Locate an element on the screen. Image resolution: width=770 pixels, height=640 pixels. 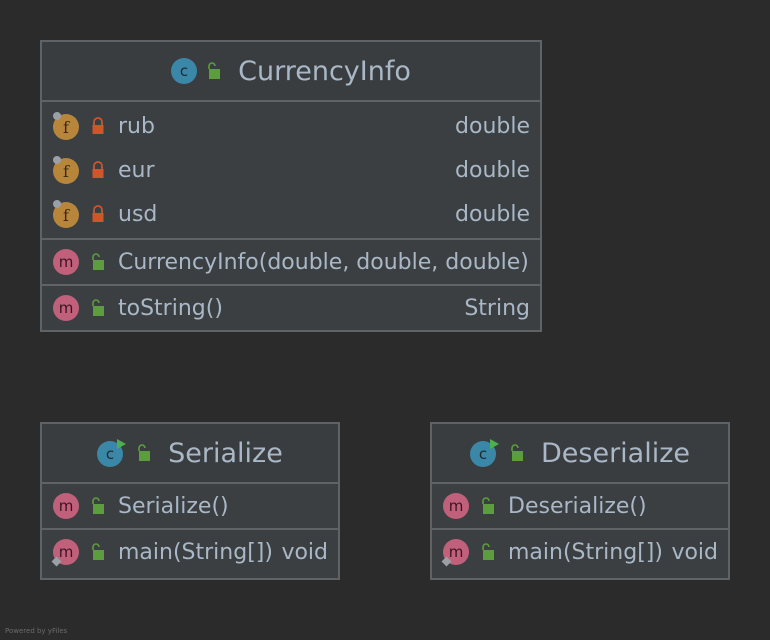
constructors-section: m CurrencyInfo(double, double, double) is located at coordinates (291, 263).